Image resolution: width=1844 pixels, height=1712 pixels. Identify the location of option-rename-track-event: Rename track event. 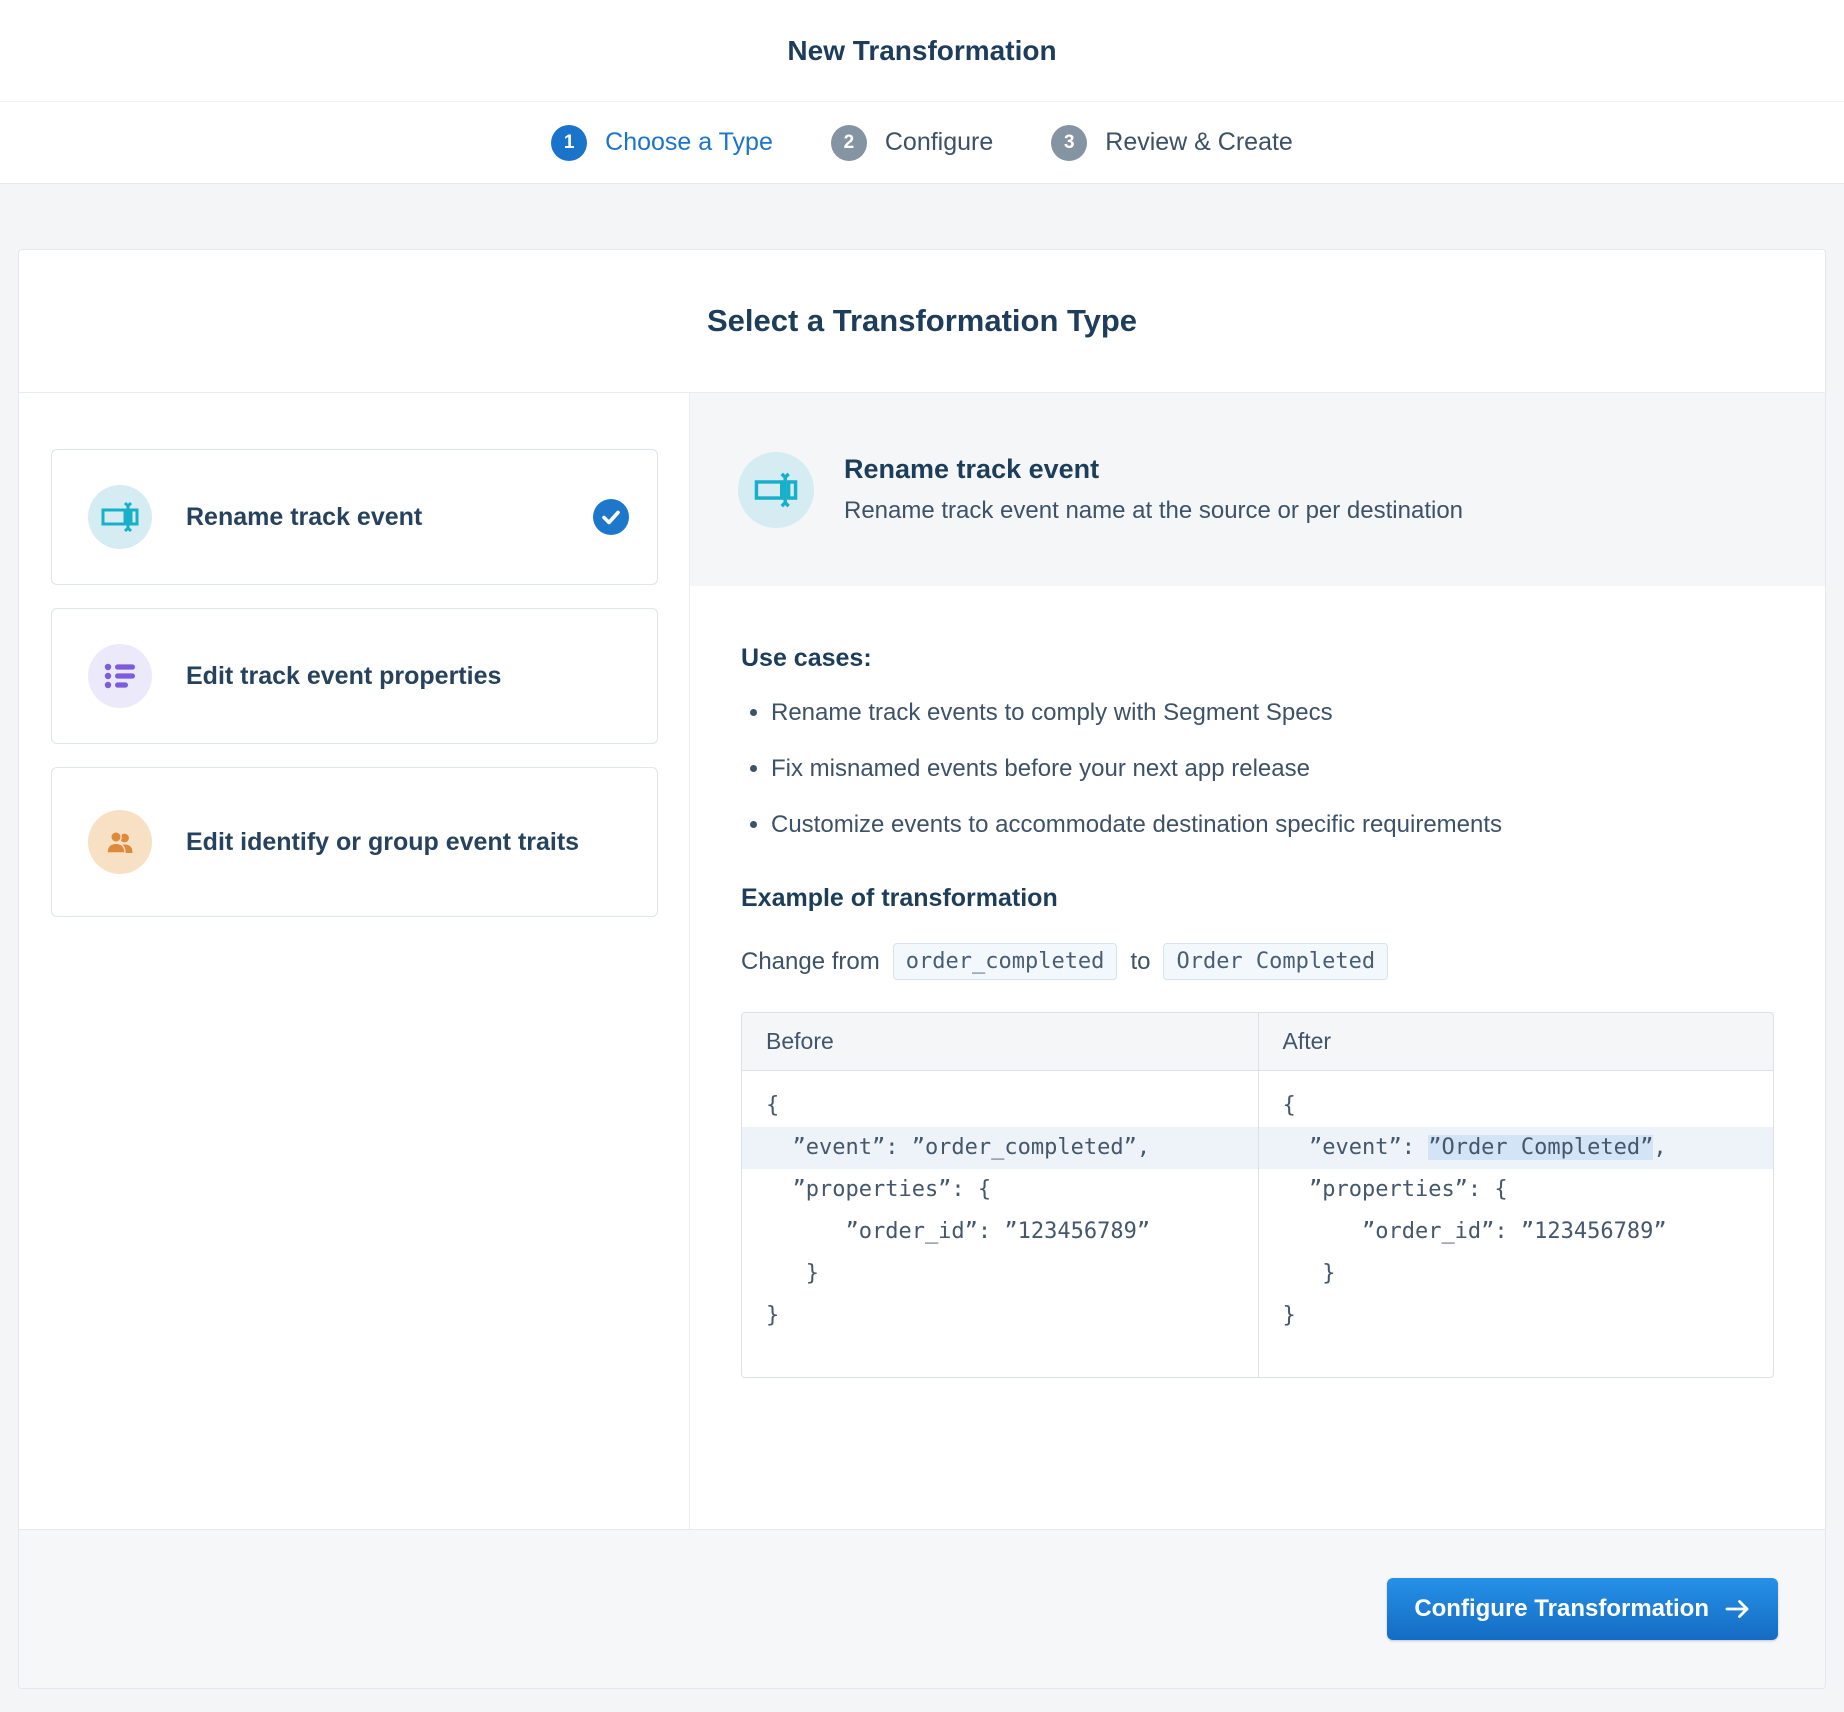
(354, 517).